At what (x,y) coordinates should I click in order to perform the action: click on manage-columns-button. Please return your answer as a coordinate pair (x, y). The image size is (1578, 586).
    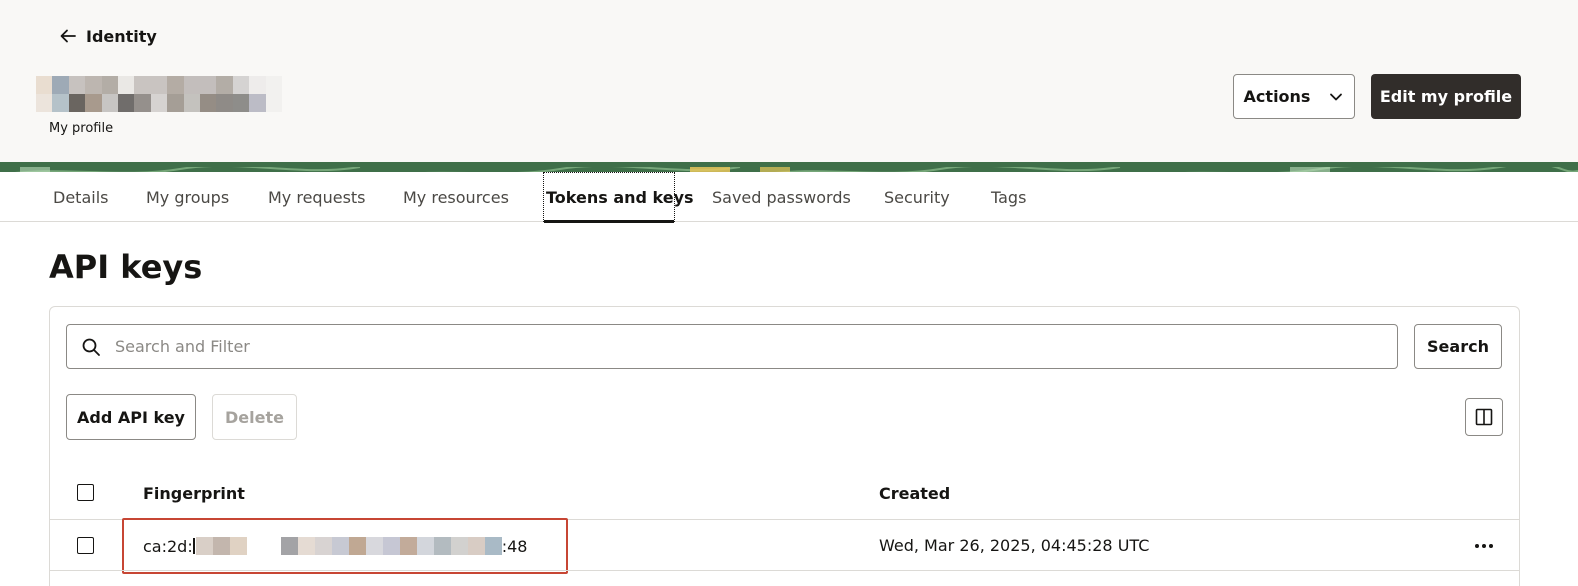
    Looking at the image, I should click on (1484, 417).